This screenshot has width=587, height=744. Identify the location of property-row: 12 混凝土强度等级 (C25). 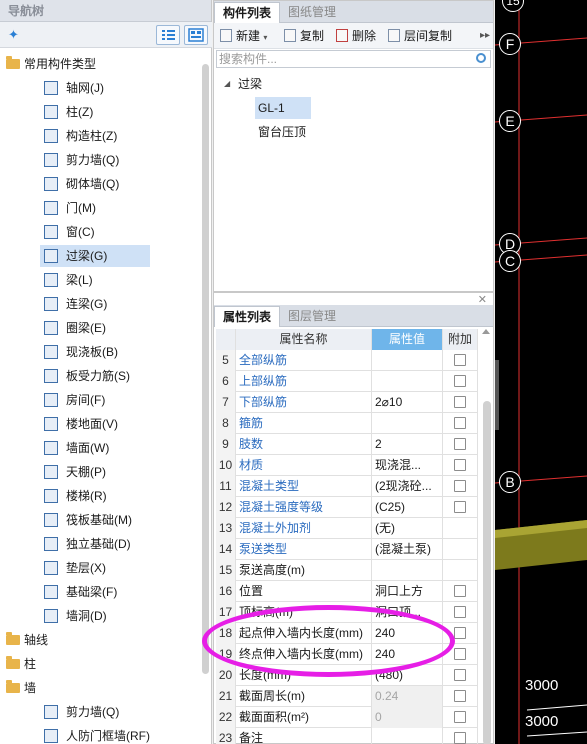
(347, 507).